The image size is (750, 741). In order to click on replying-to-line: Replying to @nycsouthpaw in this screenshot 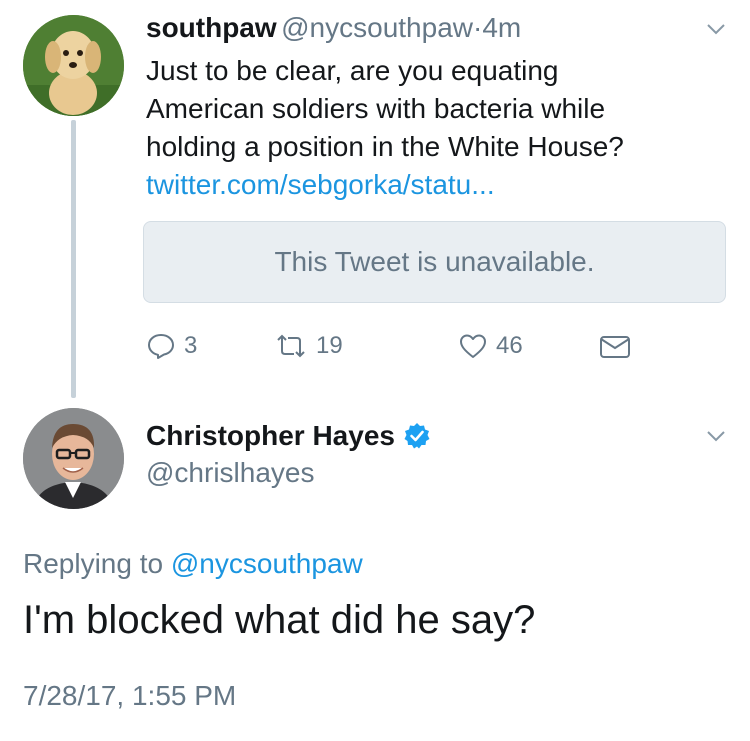, I will do `click(193, 564)`.